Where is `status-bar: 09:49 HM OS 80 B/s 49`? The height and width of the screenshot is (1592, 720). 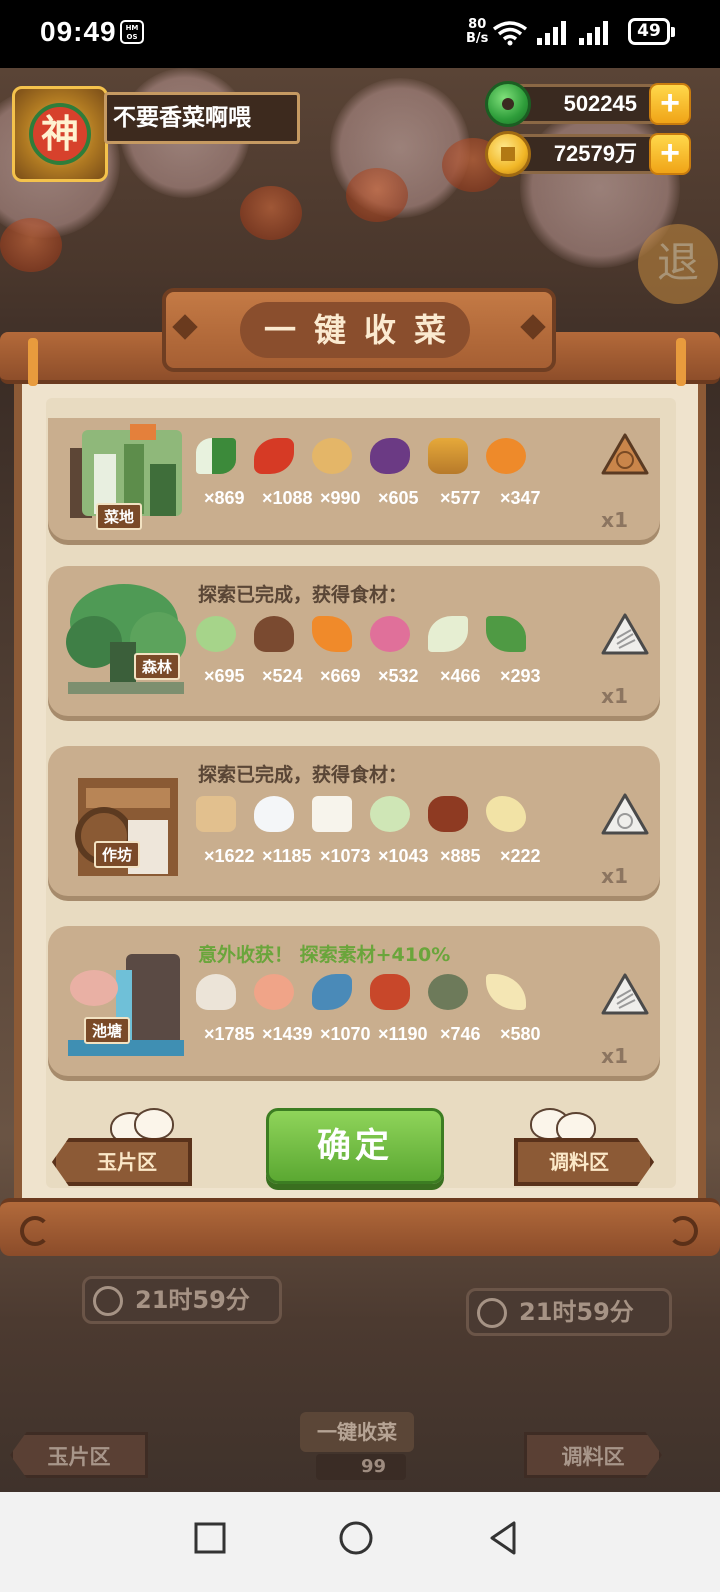 status-bar: 09:49 HM OS 80 B/s 49 is located at coordinates (360, 34).